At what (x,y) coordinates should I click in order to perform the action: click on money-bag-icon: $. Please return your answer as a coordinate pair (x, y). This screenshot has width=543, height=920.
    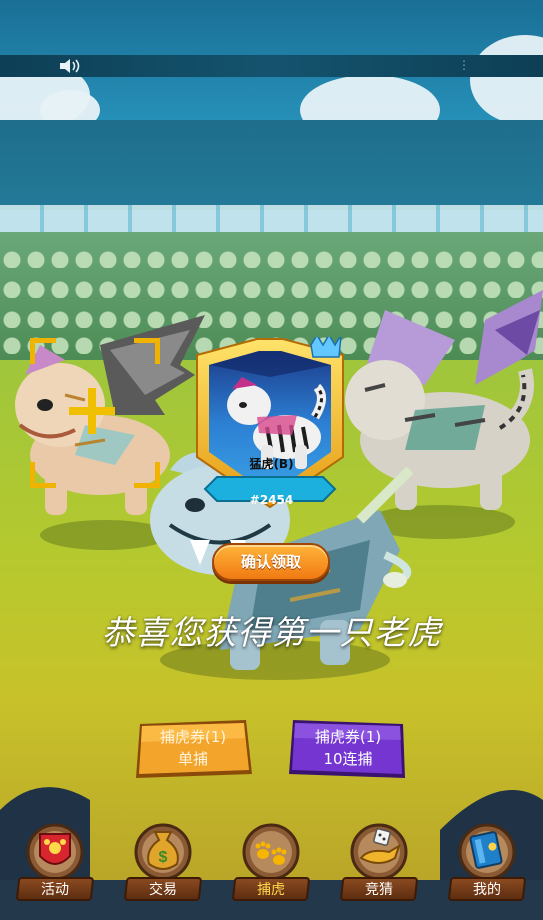
    Looking at the image, I should click on (163, 851).